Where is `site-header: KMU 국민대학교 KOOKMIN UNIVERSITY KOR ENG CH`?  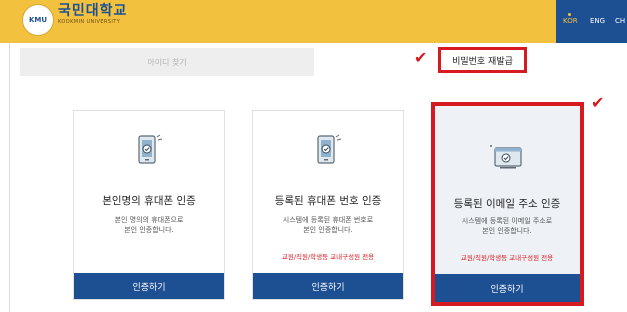 site-header: KMU 국민대학교 KOOKMIN UNIVERSITY KOR ENG CH is located at coordinates (313, 21).